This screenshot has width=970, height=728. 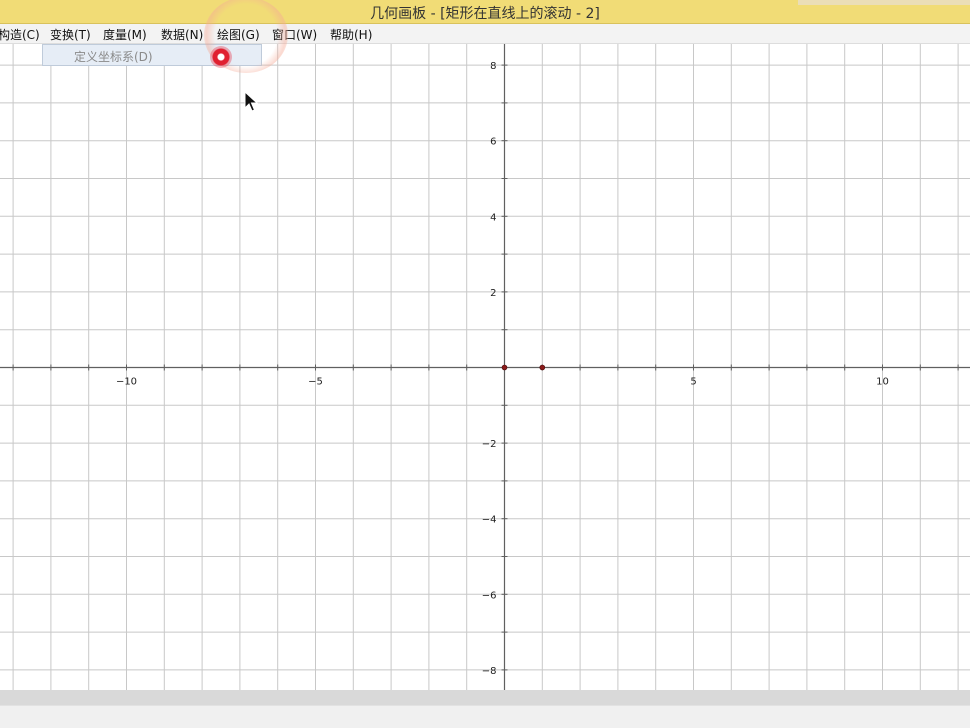 What do you see at coordinates (182, 34) in the screenshot?
I see `menu-data: 数据(N)` at bounding box center [182, 34].